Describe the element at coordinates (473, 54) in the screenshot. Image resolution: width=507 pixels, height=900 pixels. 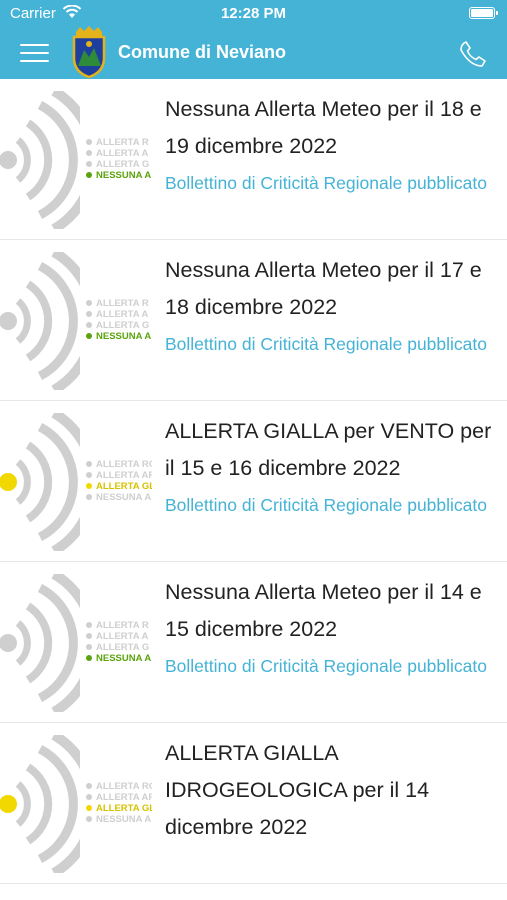
I see `phone-icon` at that location.